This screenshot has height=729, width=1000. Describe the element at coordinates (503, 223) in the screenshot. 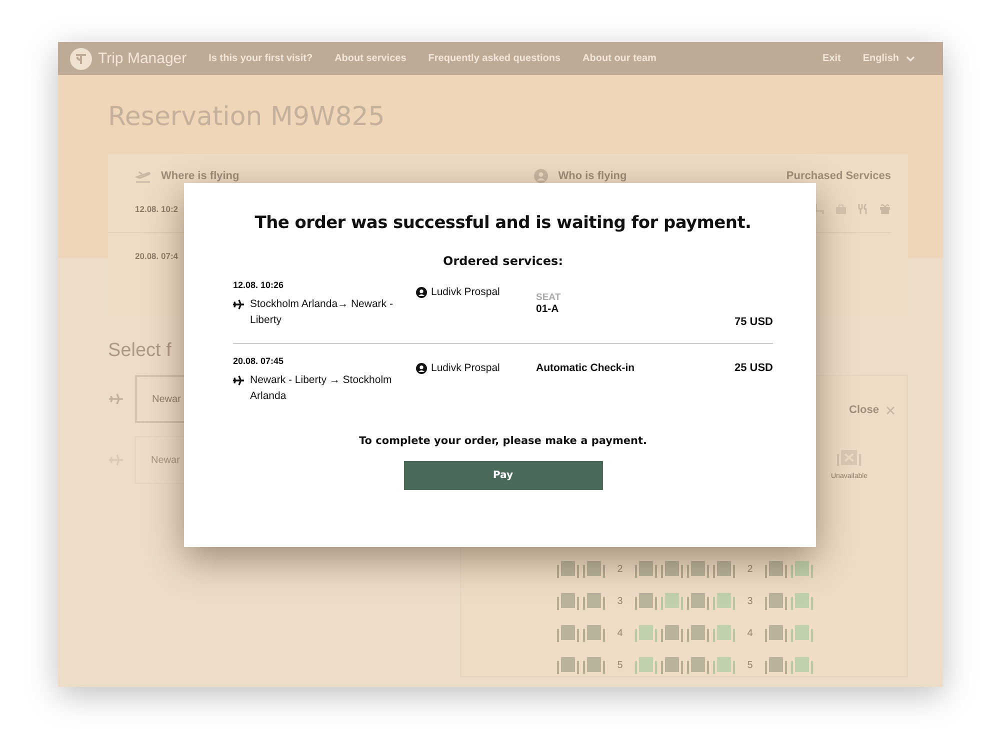

I see `dialog-title: The order was successful and is waiting for payment.` at that location.